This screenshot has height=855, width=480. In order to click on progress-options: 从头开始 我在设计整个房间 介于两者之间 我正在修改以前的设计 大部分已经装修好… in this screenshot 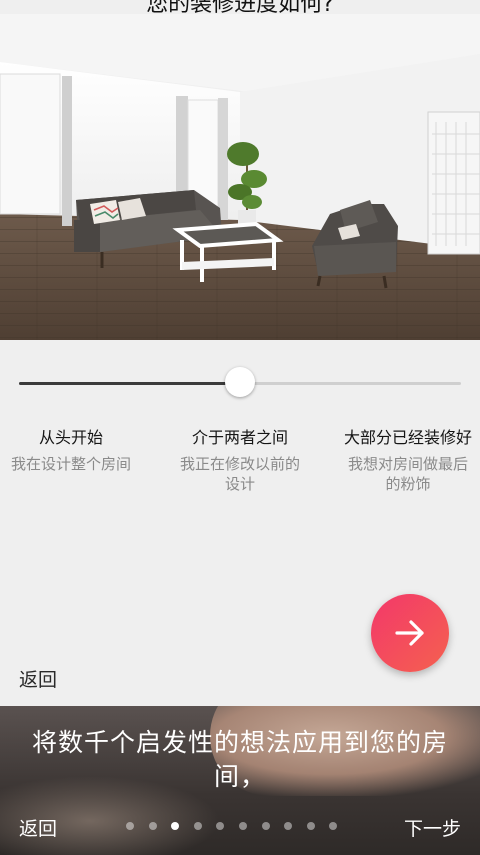, I will do `click(240, 478)`.